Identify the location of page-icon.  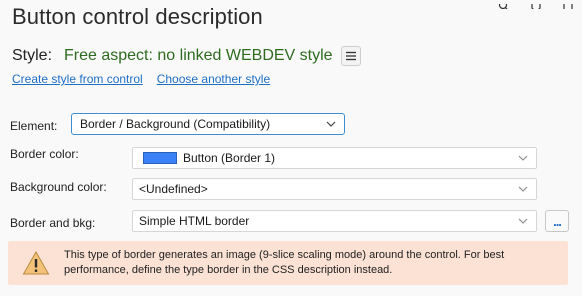
(568, 4).